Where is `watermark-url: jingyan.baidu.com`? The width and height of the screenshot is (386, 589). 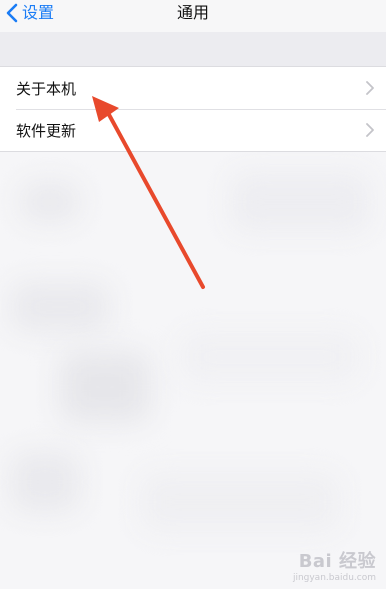 watermark-url: jingyan.baidu.com is located at coordinates (334, 578).